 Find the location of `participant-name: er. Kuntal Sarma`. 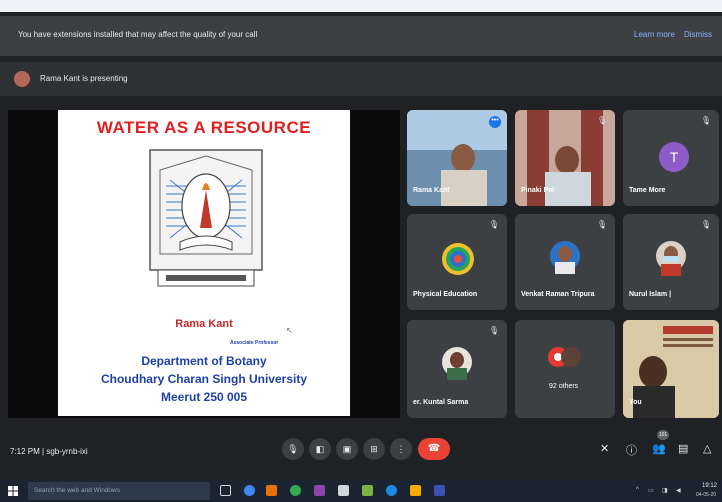

participant-name: er. Kuntal Sarma is located at coordinates (441, 402).